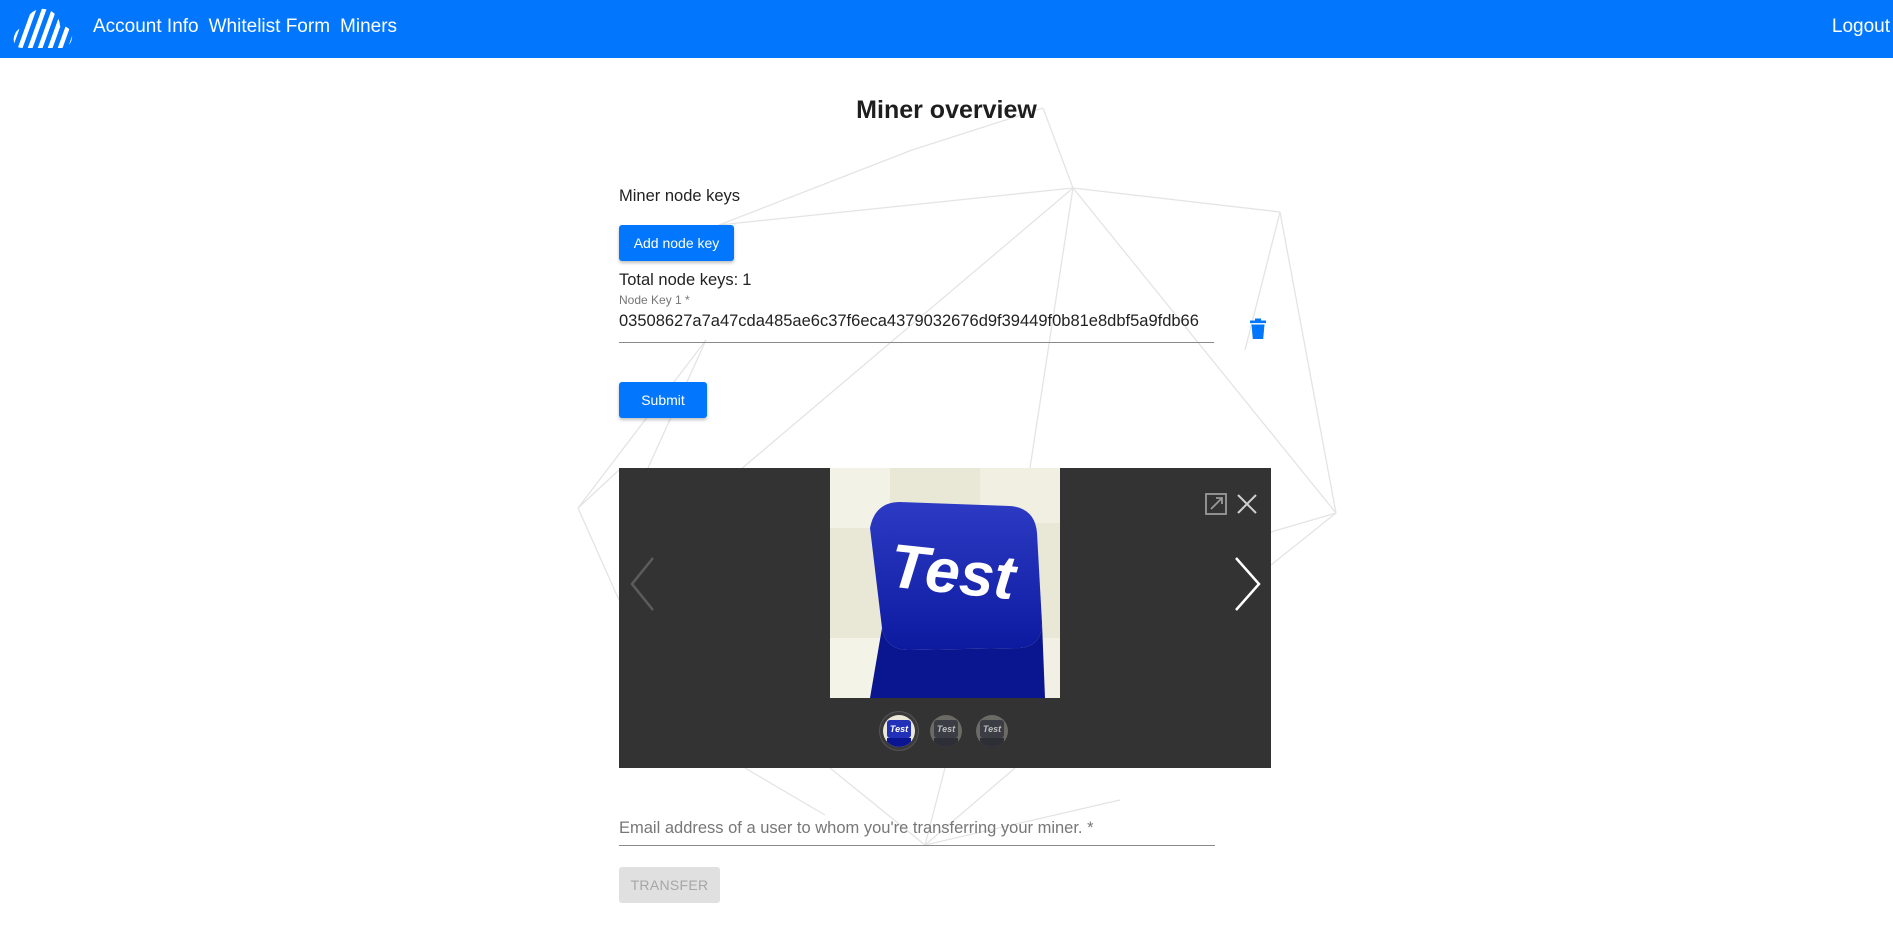  Describe the element at coordinates (269, 27) in the screenshot. I see `nav-whitelist-form: Whitelist Form` at that location.